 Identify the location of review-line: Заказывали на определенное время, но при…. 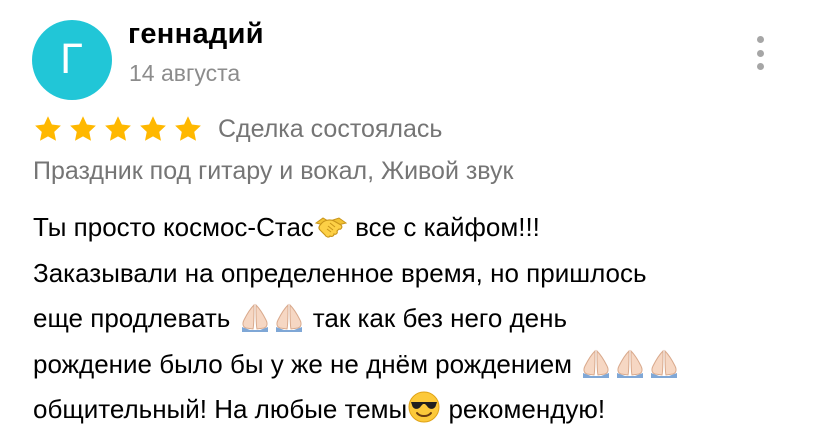
(418, 274).